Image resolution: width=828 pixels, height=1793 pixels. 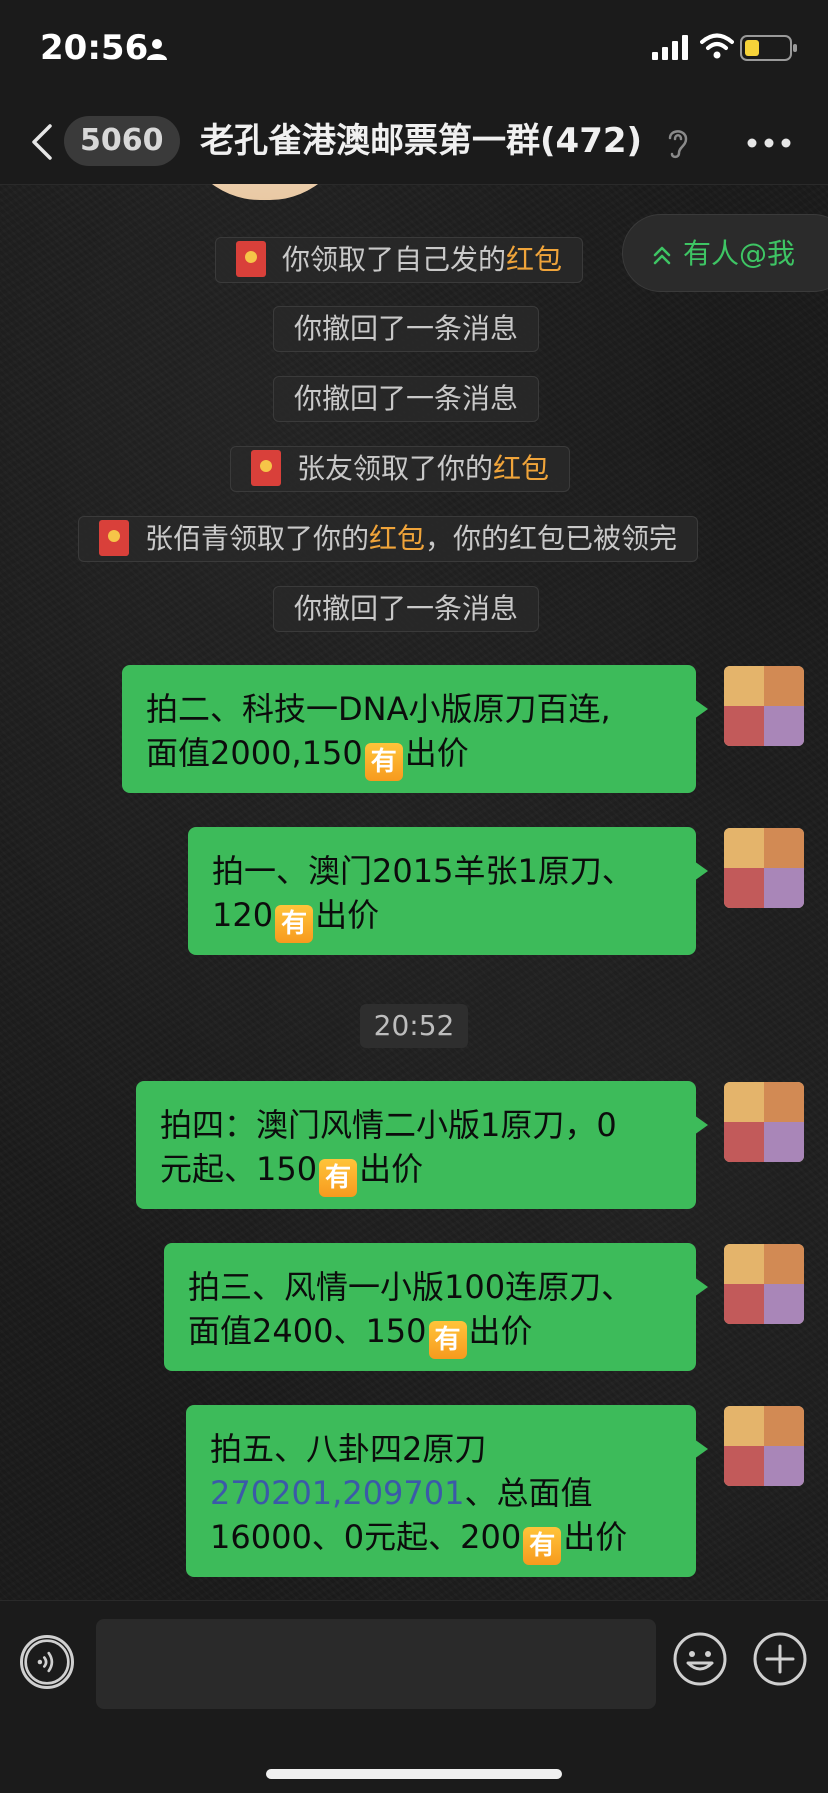 I want to click on system-notice-red-packet: 张友领取了你的红包, so click(x=400, y=469).